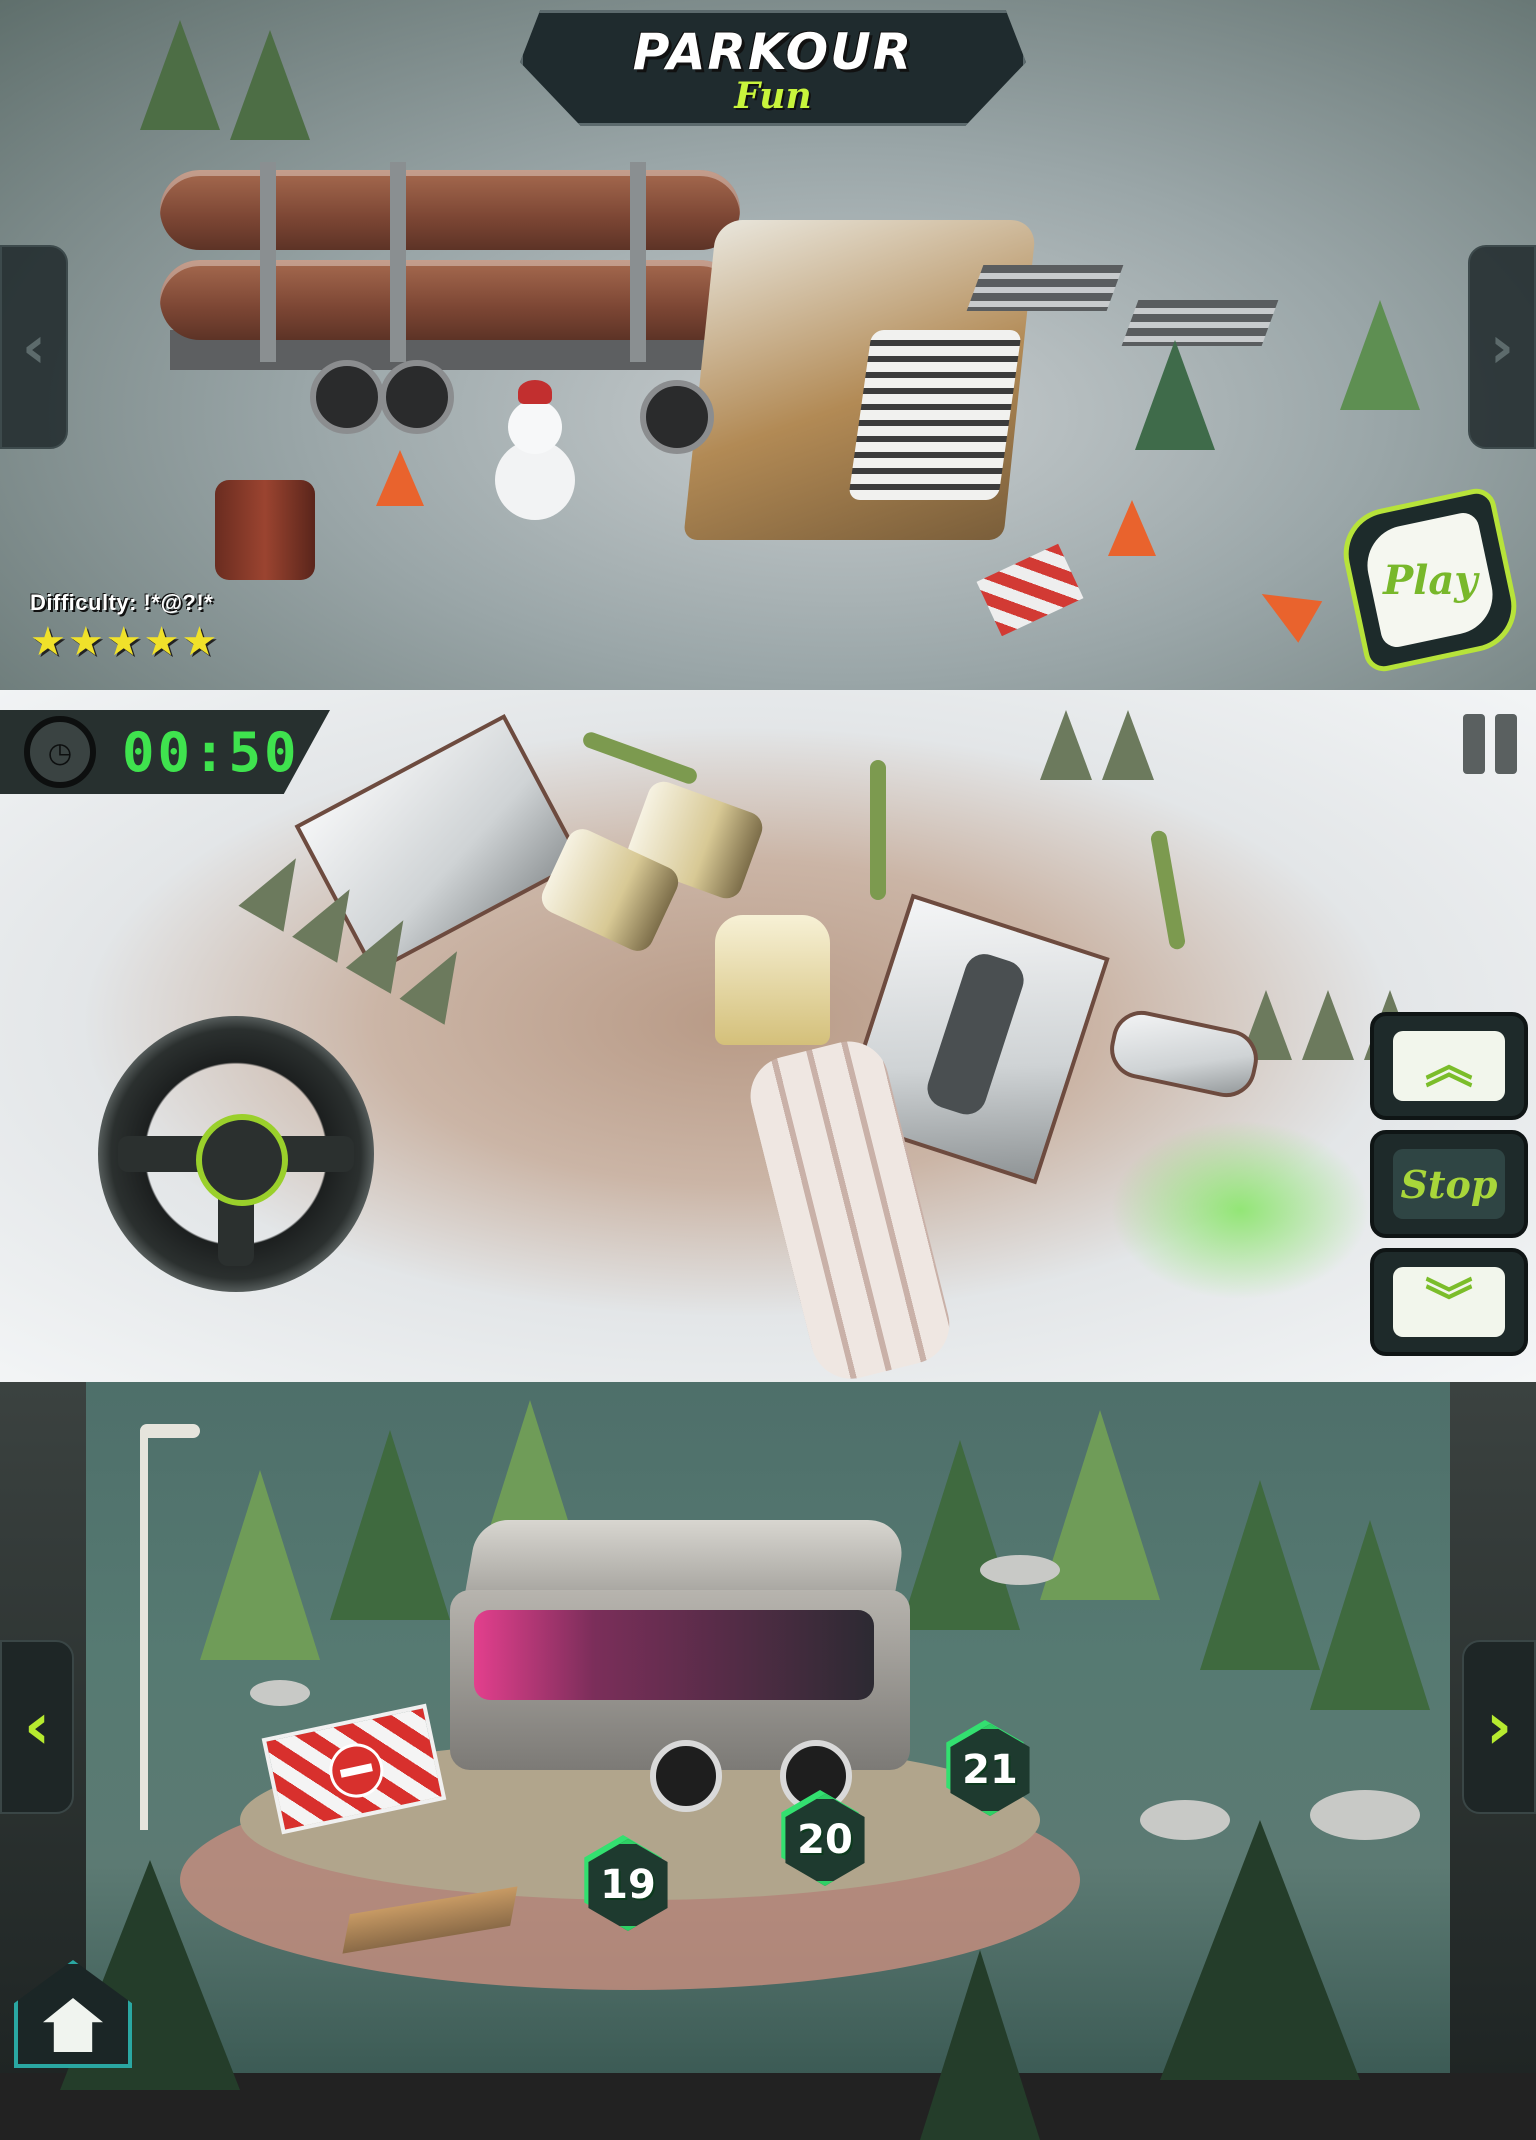 The width and height of the screenshot is (1536, 2140). What do you see at coordinates (1240, 1210) in the screenshot?
I see `parking-target-zone` at bounding box center [1240, 1210].